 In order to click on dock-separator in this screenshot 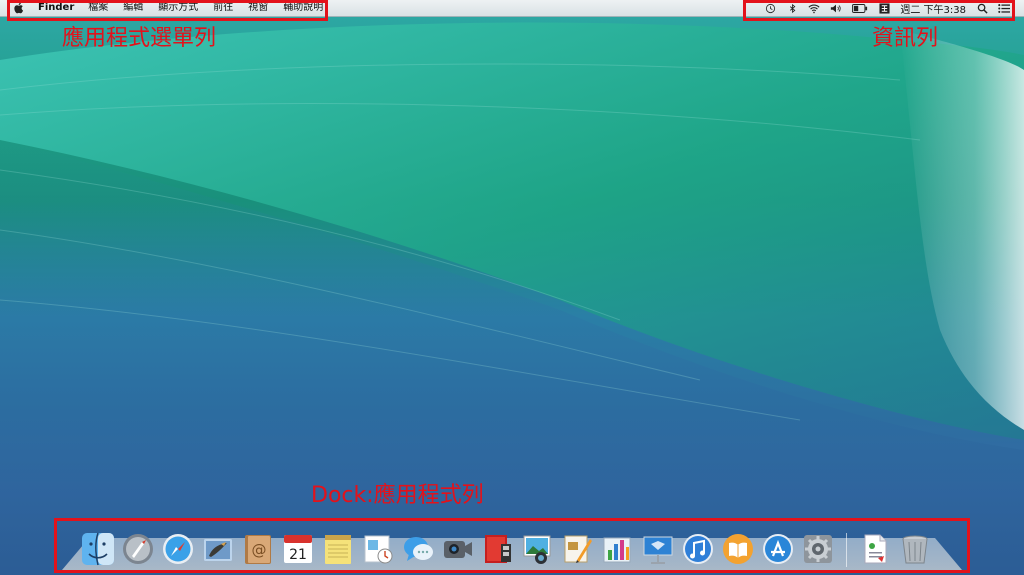, I will do `click(846, 550)`.